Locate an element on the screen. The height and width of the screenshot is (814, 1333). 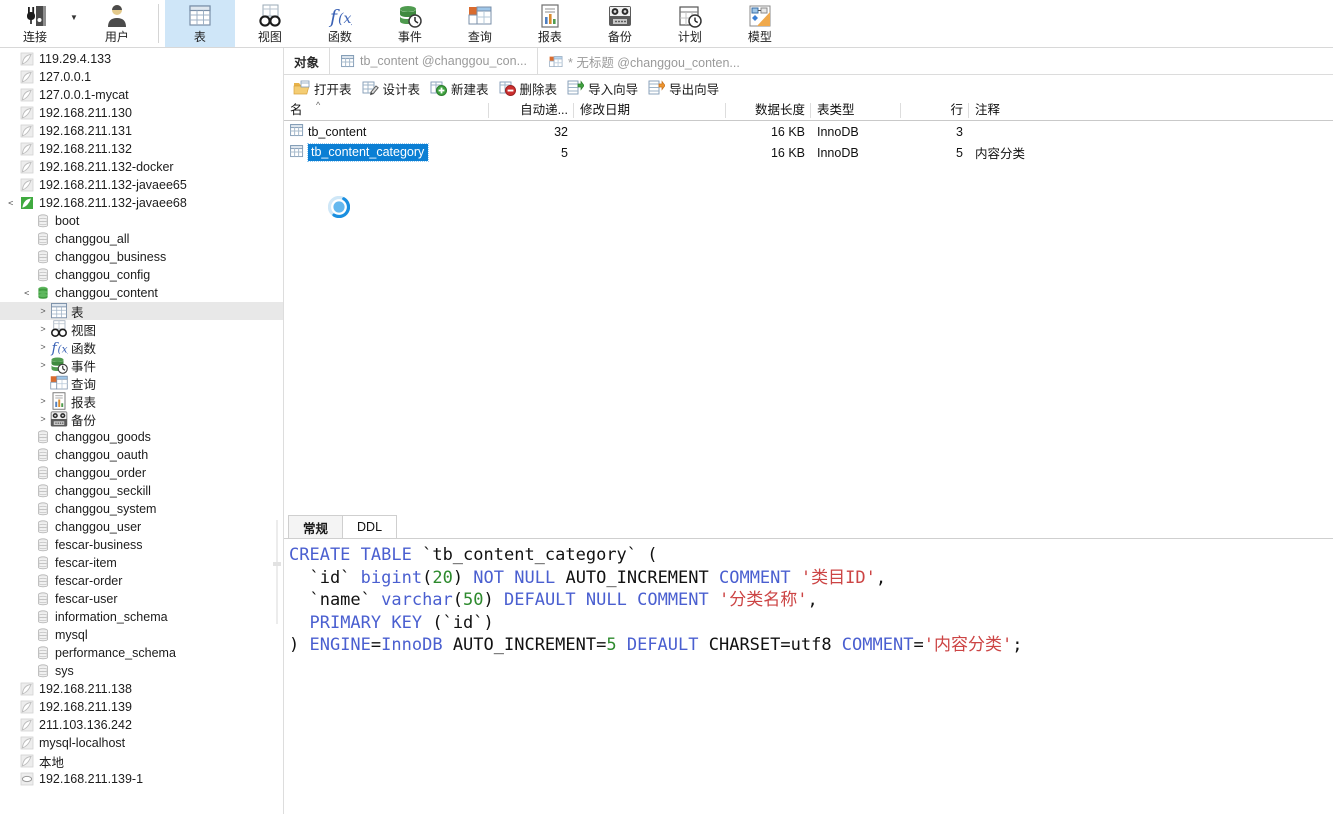
detail-tab-strip: 常规 DDL is located at coordinates (343, 526).